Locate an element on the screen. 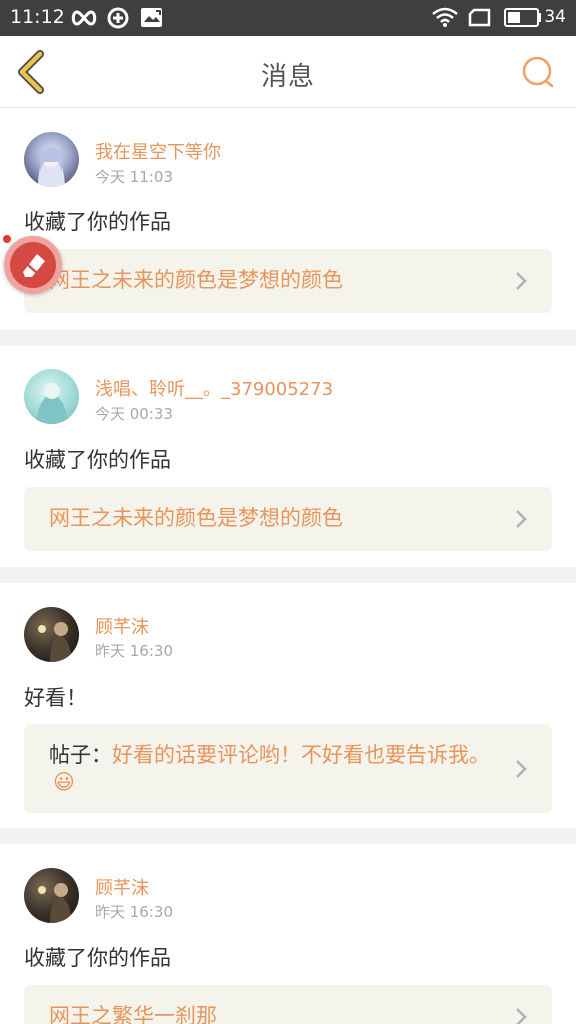 Image resolution: width=576 pixels, height=1024 pixels. sim-icon is located at coordinates (479, 17).